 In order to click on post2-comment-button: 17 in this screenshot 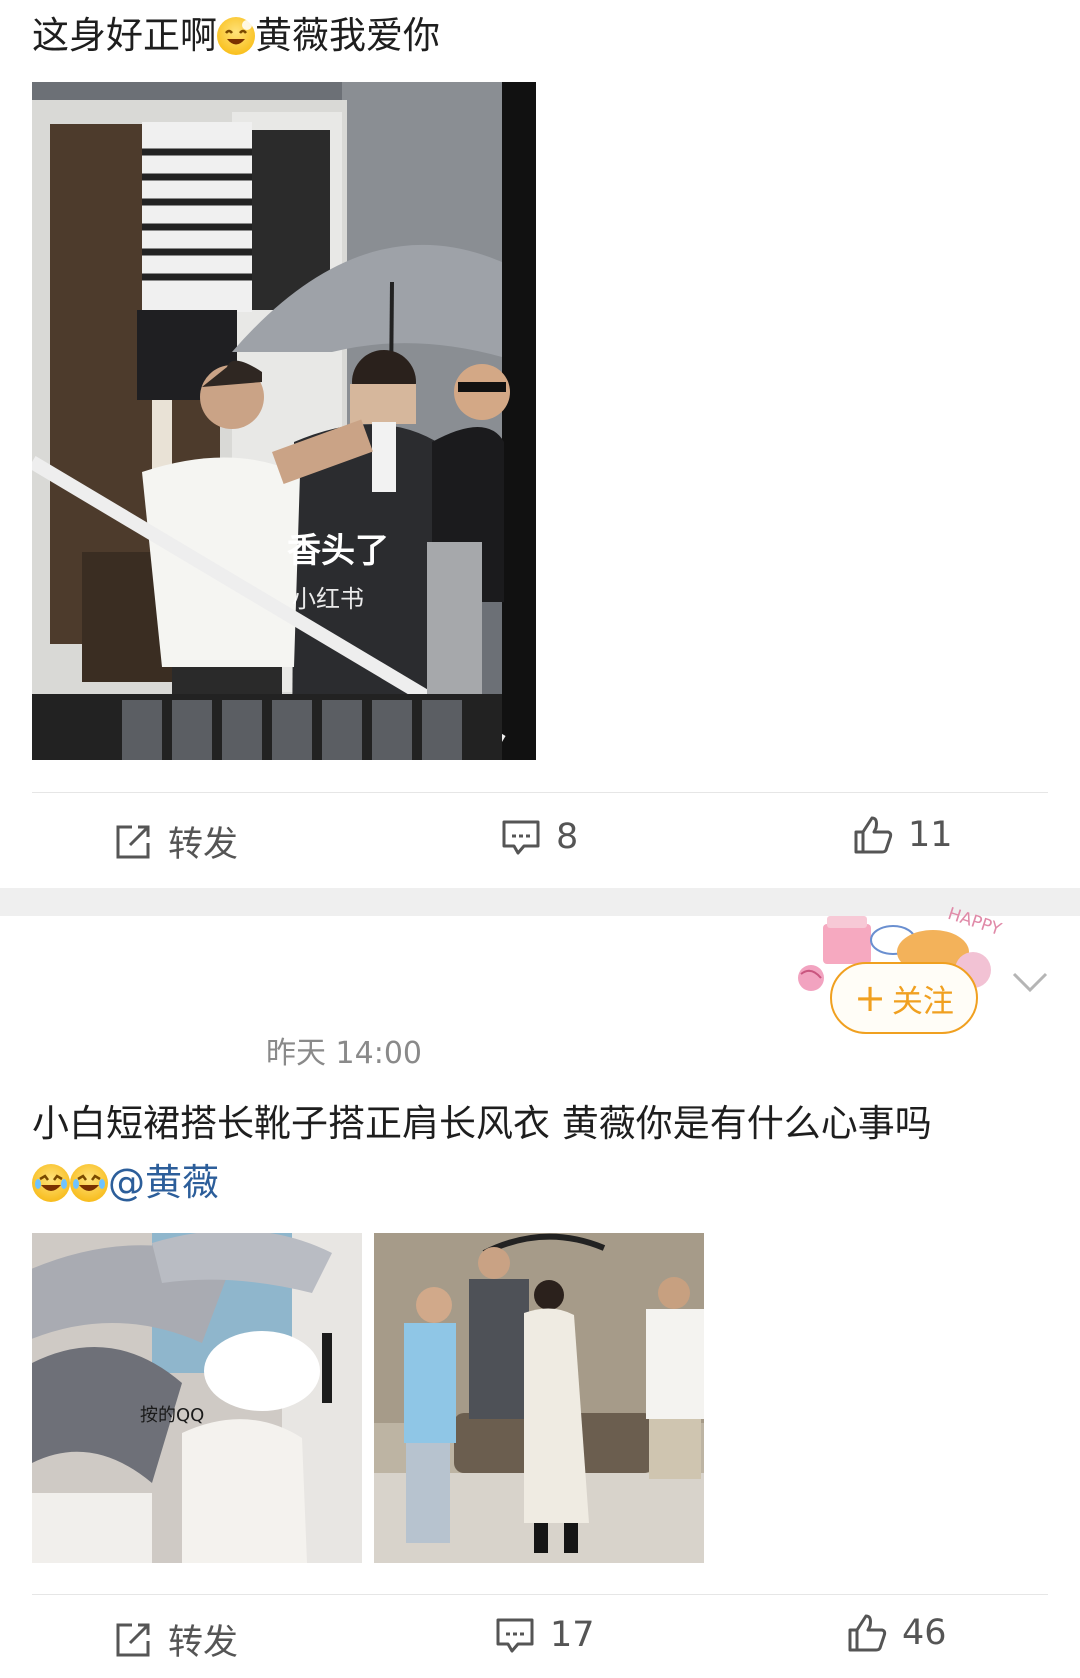, I will do `click(544, 1635)`.